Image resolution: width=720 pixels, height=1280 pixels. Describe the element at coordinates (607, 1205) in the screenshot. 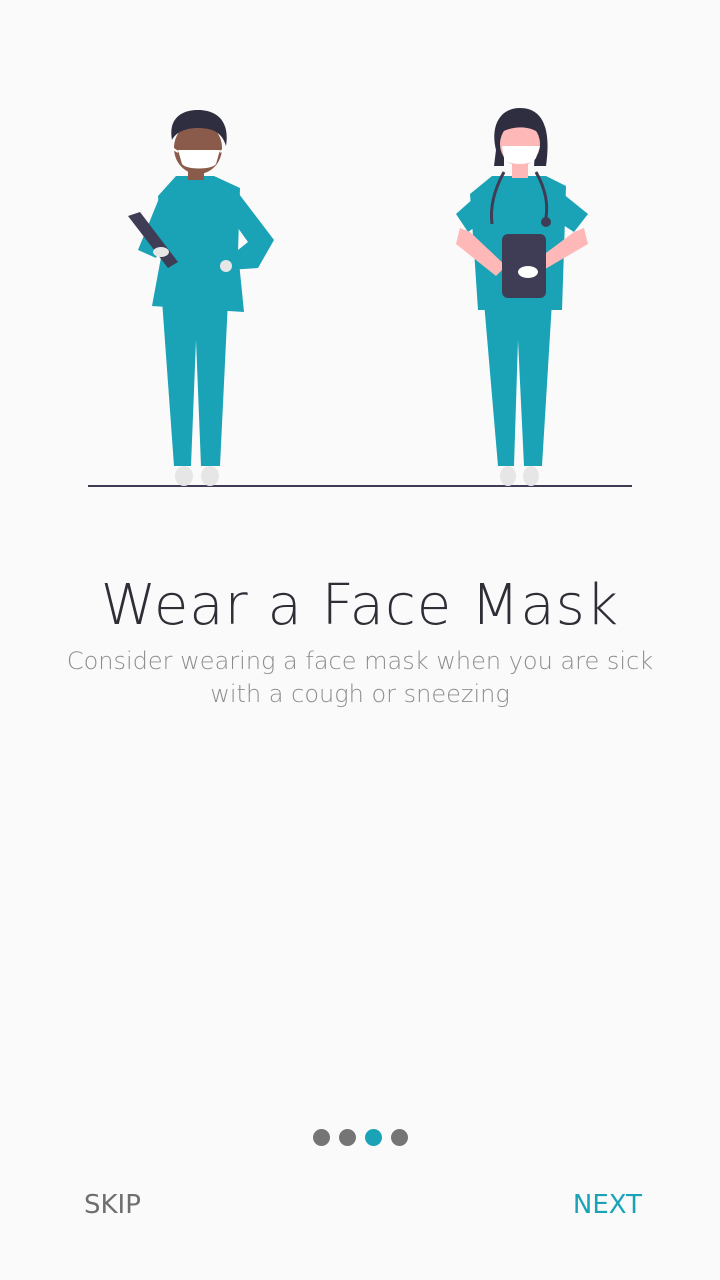

I see `next-button: NEXT` at that location.